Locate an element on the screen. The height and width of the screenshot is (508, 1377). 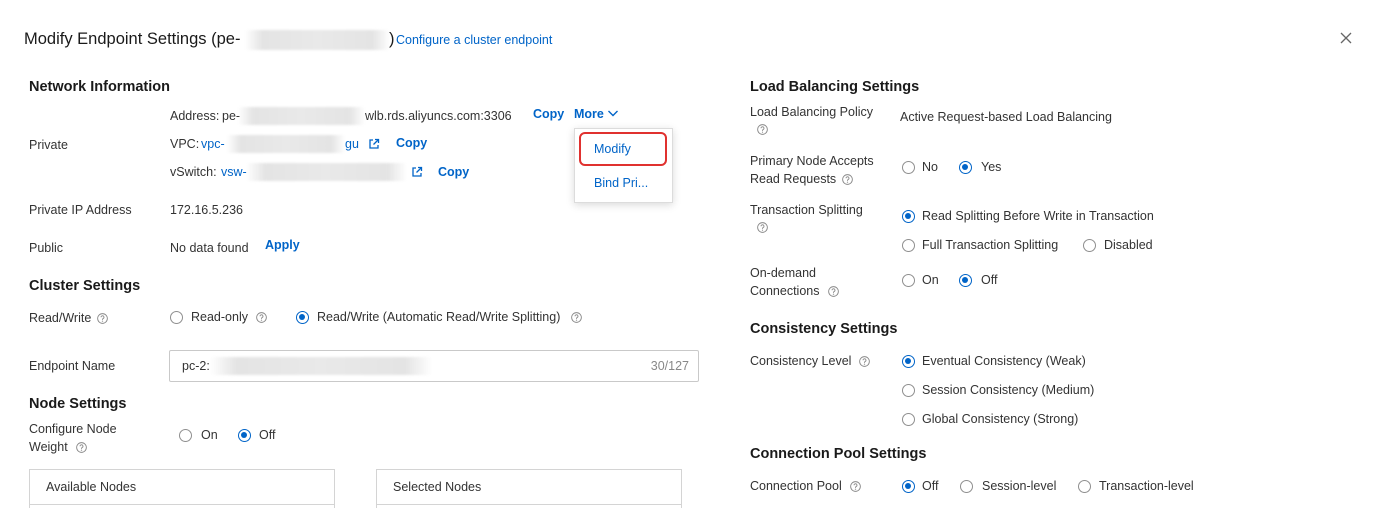
more-button: More is located at coordinates (589, 114).